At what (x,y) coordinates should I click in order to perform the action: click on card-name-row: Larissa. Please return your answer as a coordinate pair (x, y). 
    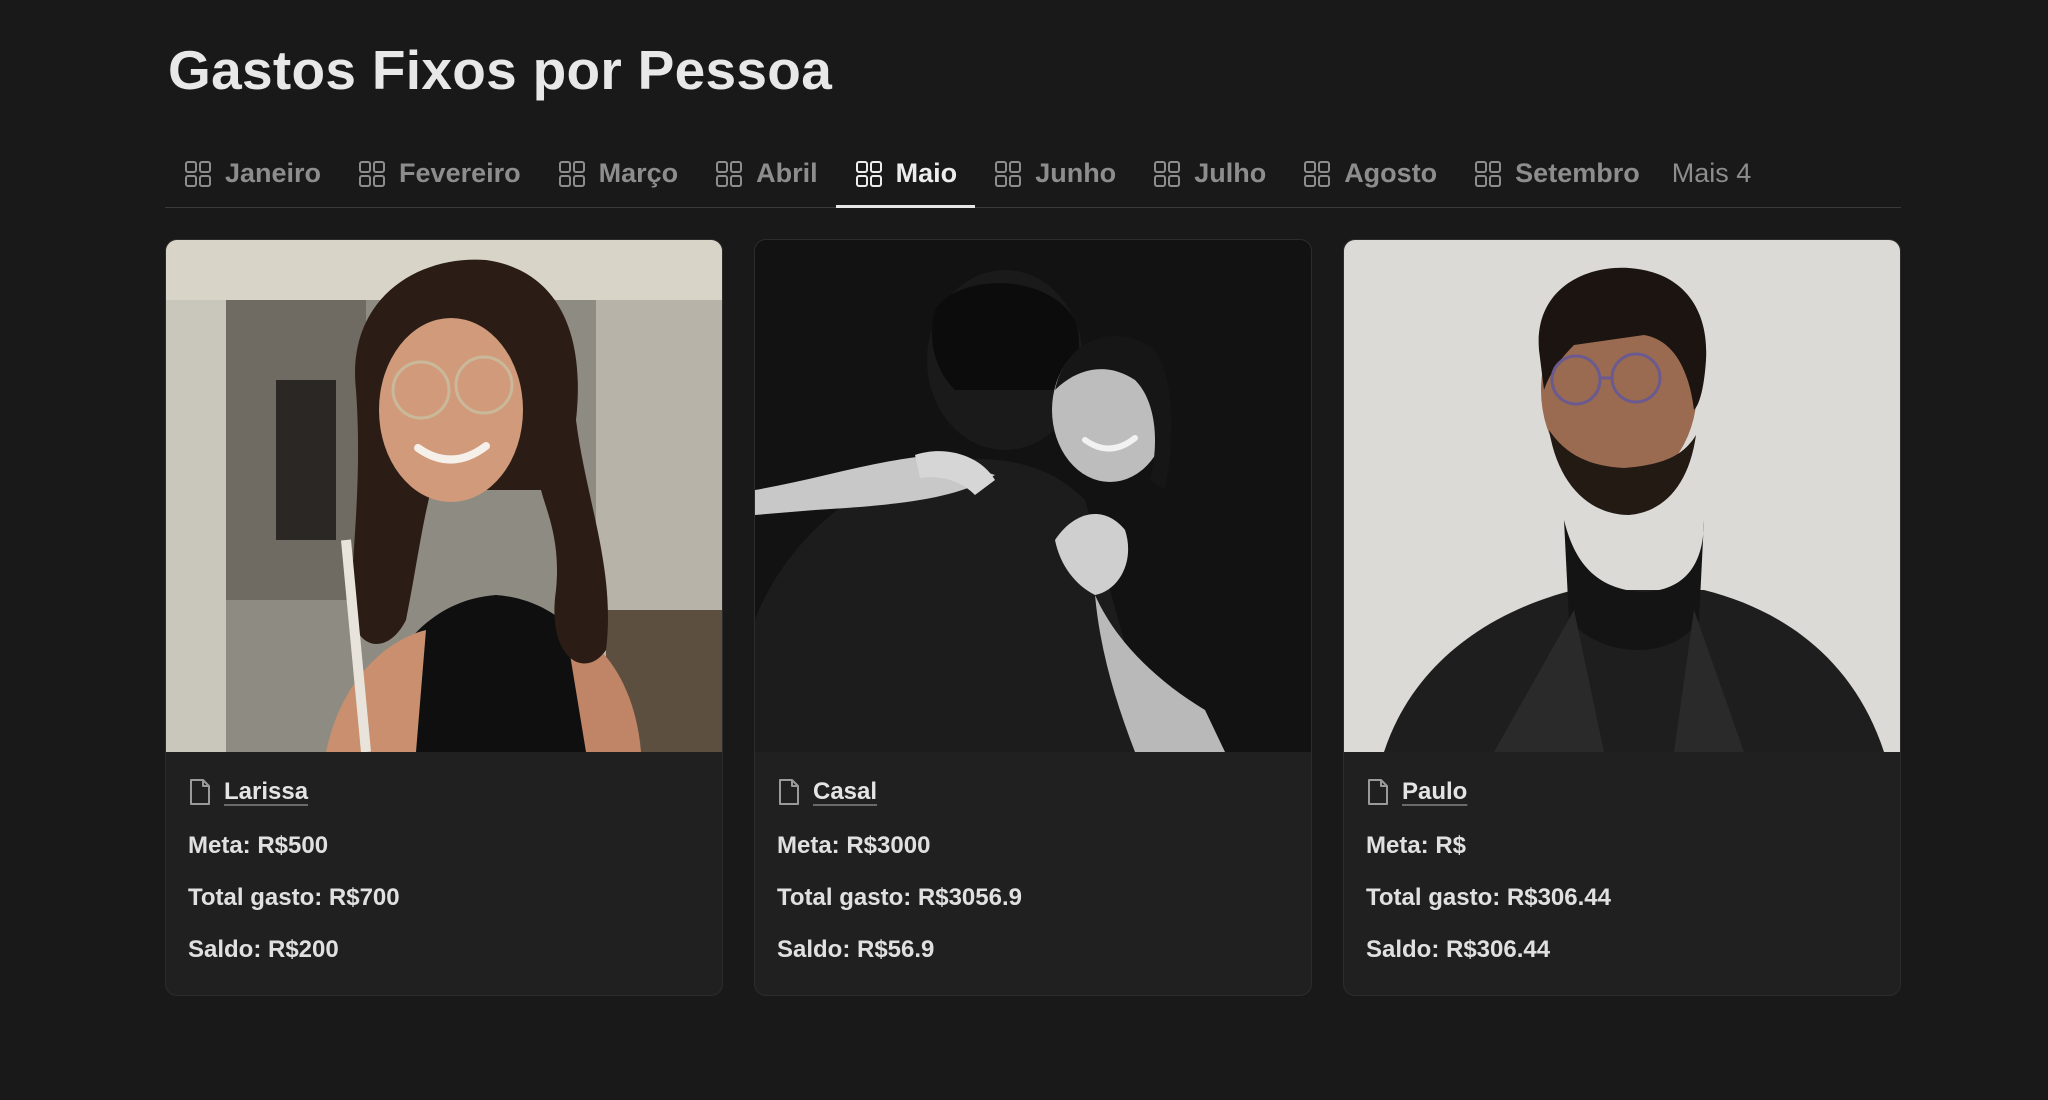
    Looking at the image, I should click on (444, 792).